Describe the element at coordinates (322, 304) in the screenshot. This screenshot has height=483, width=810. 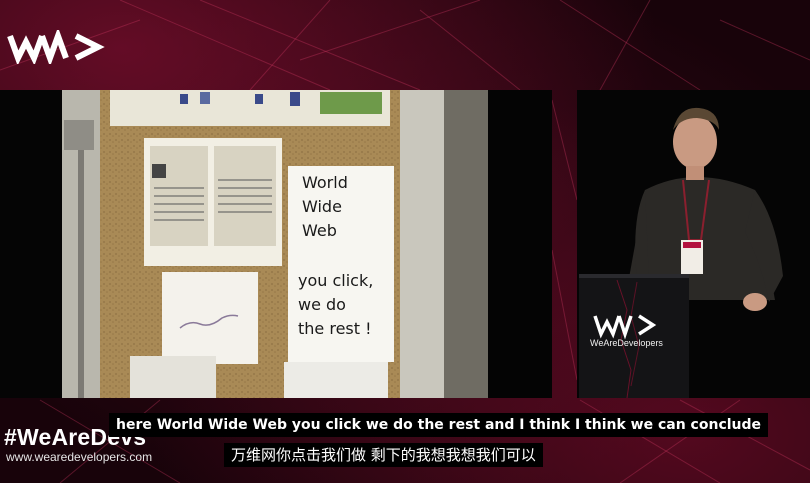
I see `poster-line-5: we do` at that location.